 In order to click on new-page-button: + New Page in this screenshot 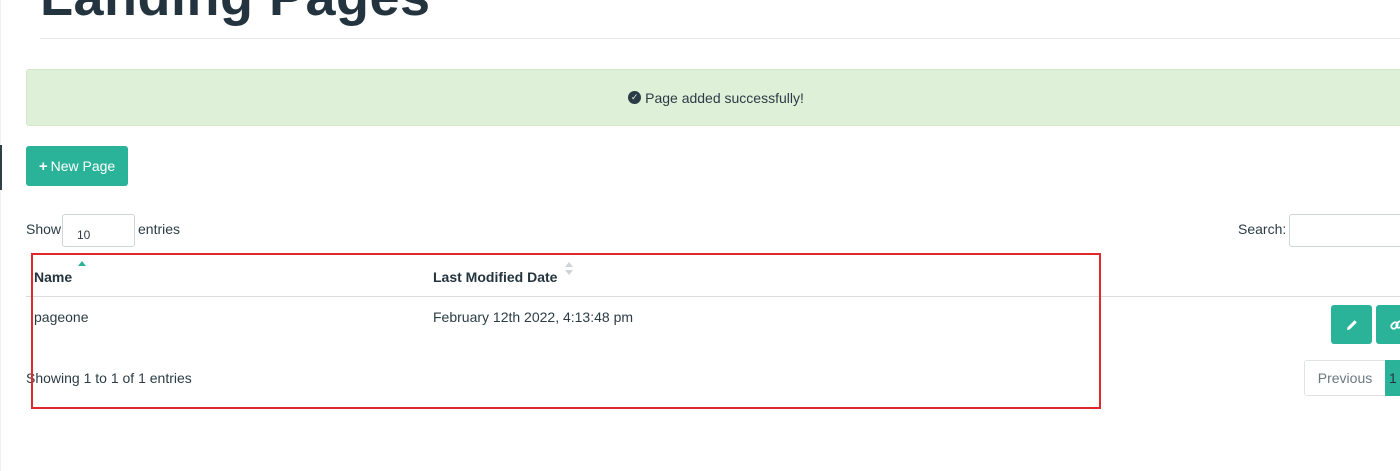, I will do `click(77, 166)`.